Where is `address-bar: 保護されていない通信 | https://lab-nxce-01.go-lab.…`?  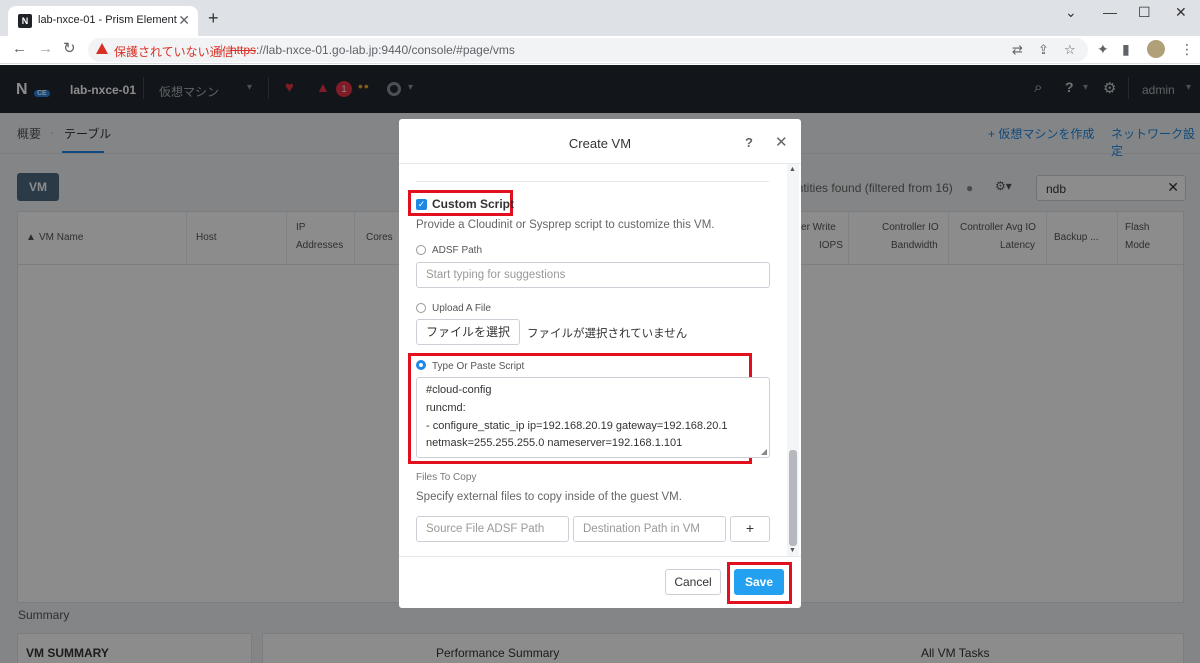 address-bar: 保護されていない通信 | https://lab-nxce-01.go-lab.… is located at coordinates (588, 50).